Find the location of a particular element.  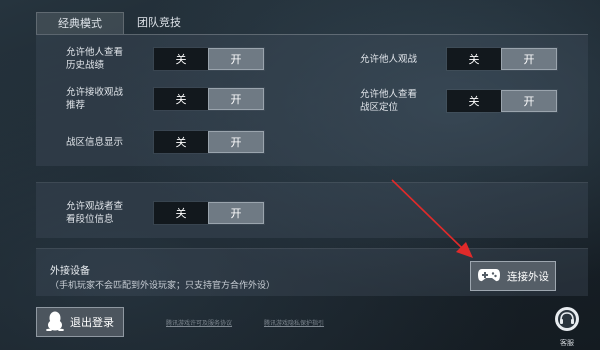

external-device-note: （手机玩家不会匹配到外设玩家；只支持官方合作外设） is located at coordinates (163, 286).